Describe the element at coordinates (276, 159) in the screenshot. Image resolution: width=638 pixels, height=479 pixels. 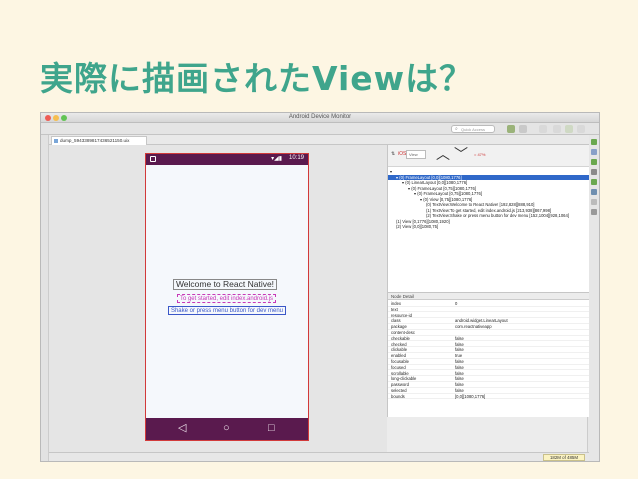
I see `signal-battery-icon: ▾◢▮` at that location.